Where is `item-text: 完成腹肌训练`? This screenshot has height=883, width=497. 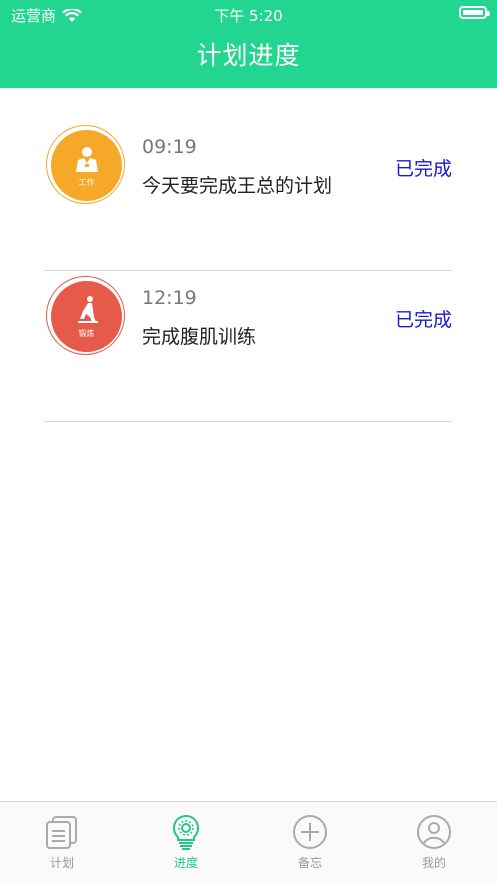
item-text: 完成腹肌训练 is located at coordinates (199, 337).